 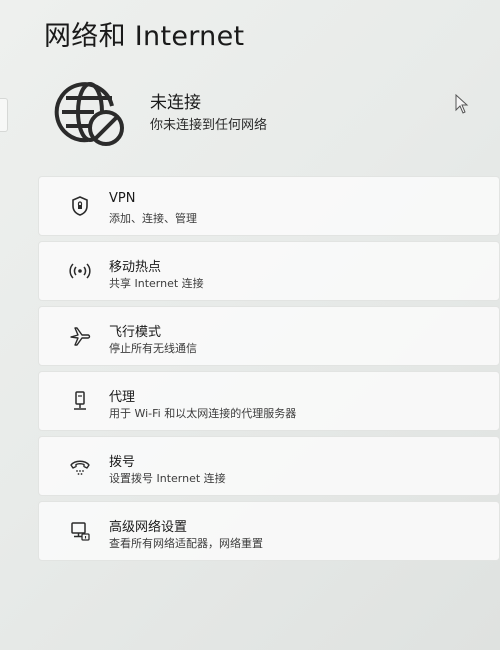 What do you see at coordinates (135, 267) in the screenshot?
I see `mobile-hotspot-title: 移动热点` at bounding box center [135, 267].